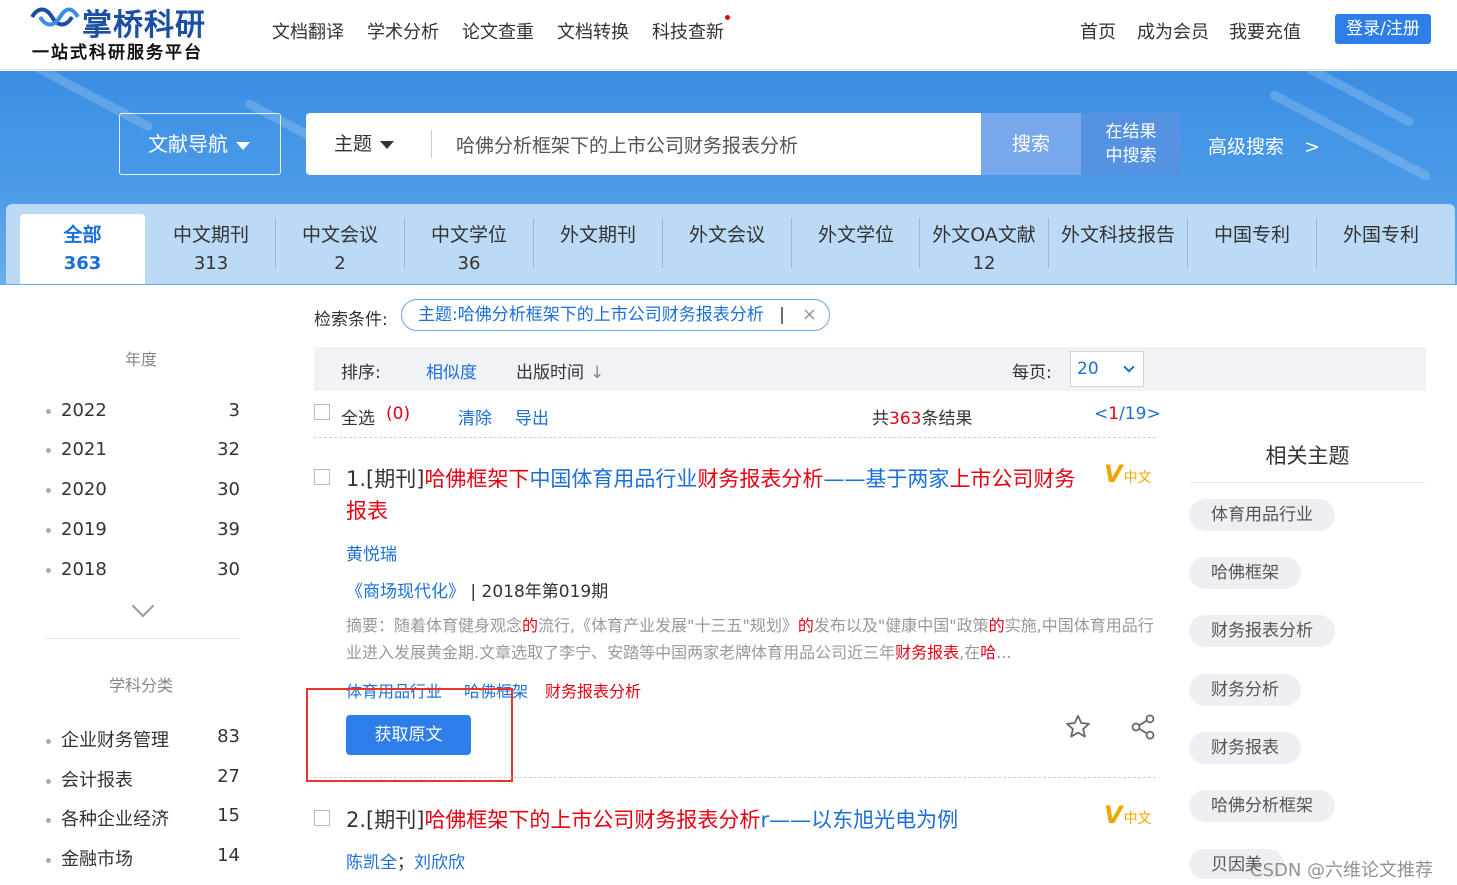  What do you see at coordinates (688, 31) in the screenshot?
I see `nav-novelty-search: 科技查新` at bounding box center [688, 31].